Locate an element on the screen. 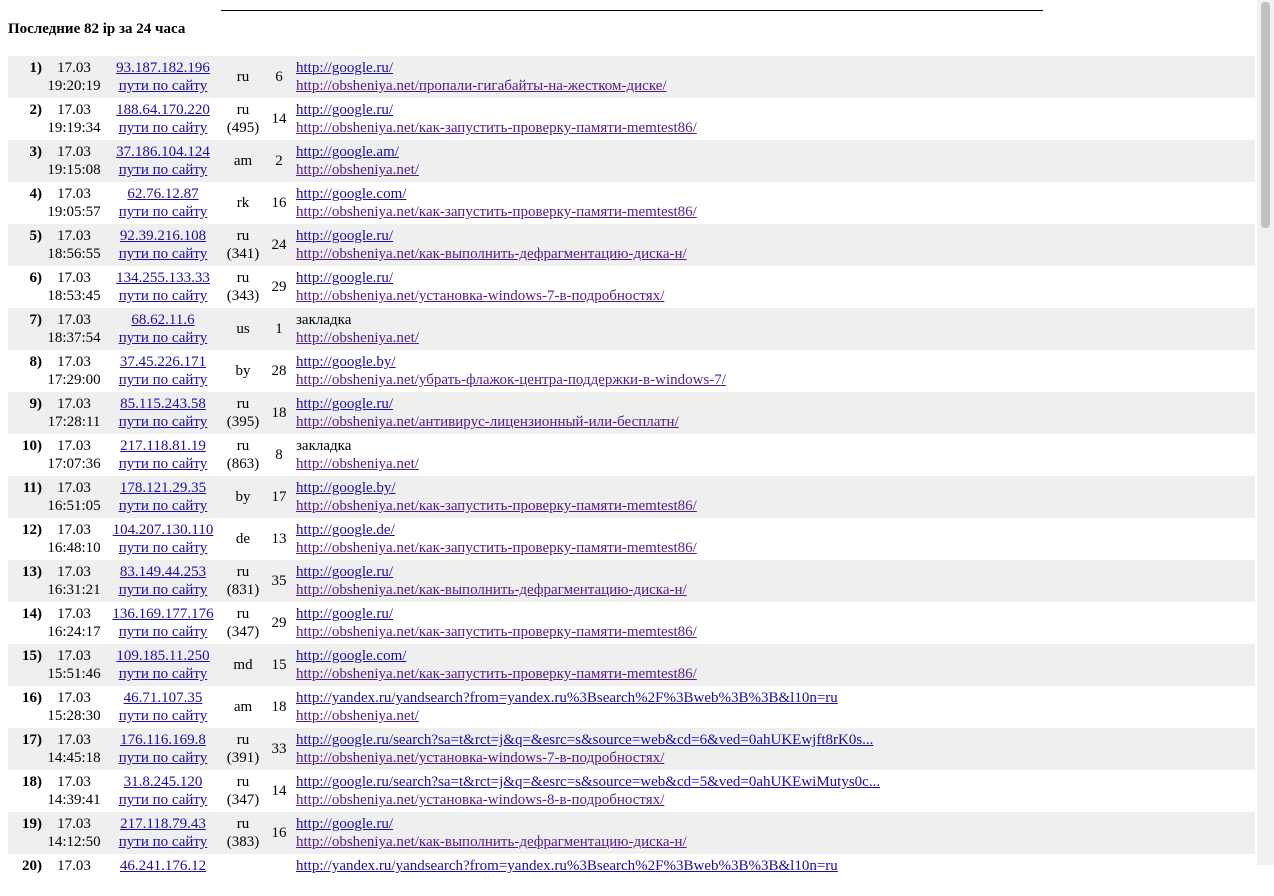 Image resolution: width=1274 pixels, height=896 pixels. ip-link: 46.241.176.12 is located at coordinates (163, 866).